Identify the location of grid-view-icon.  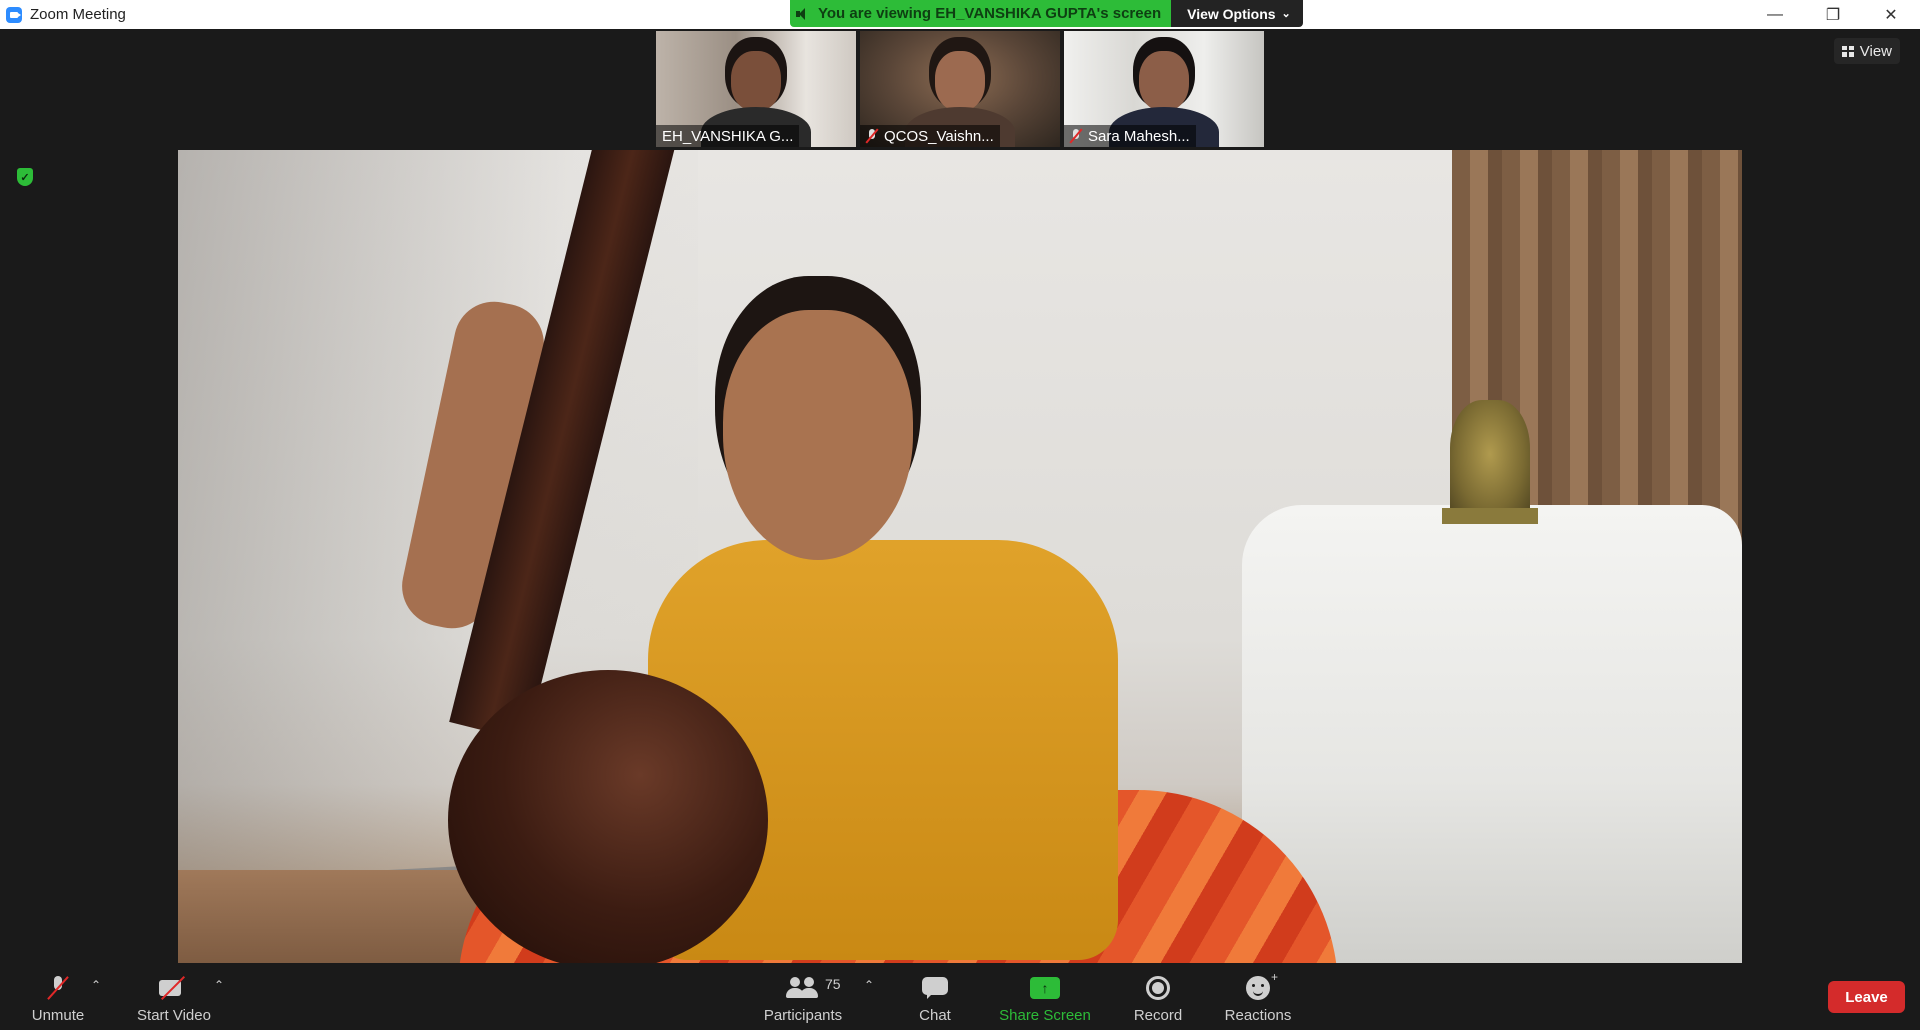
(1847, 51).